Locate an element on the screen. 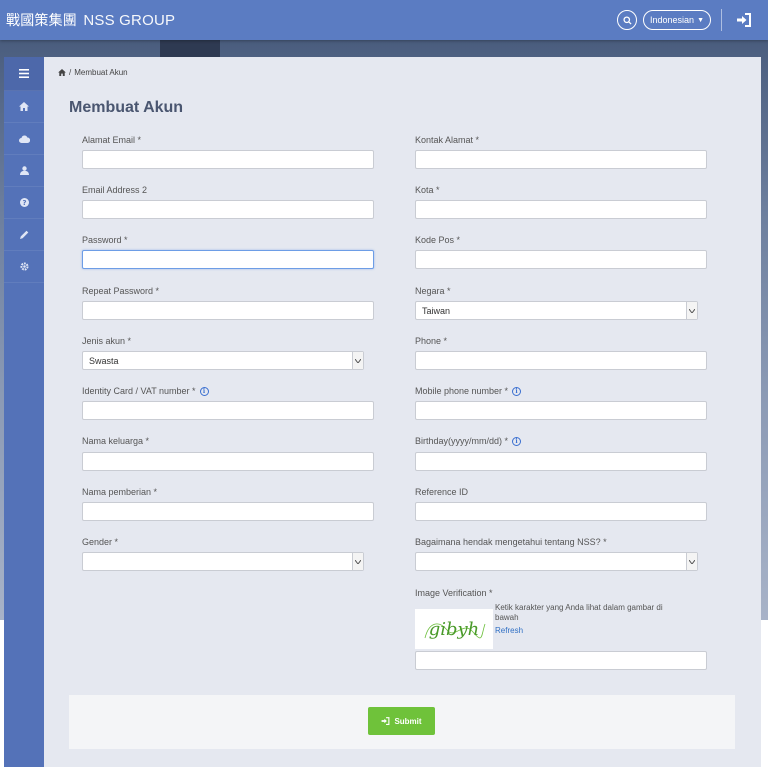  contact-address-input is located at coordinates (561, 159).